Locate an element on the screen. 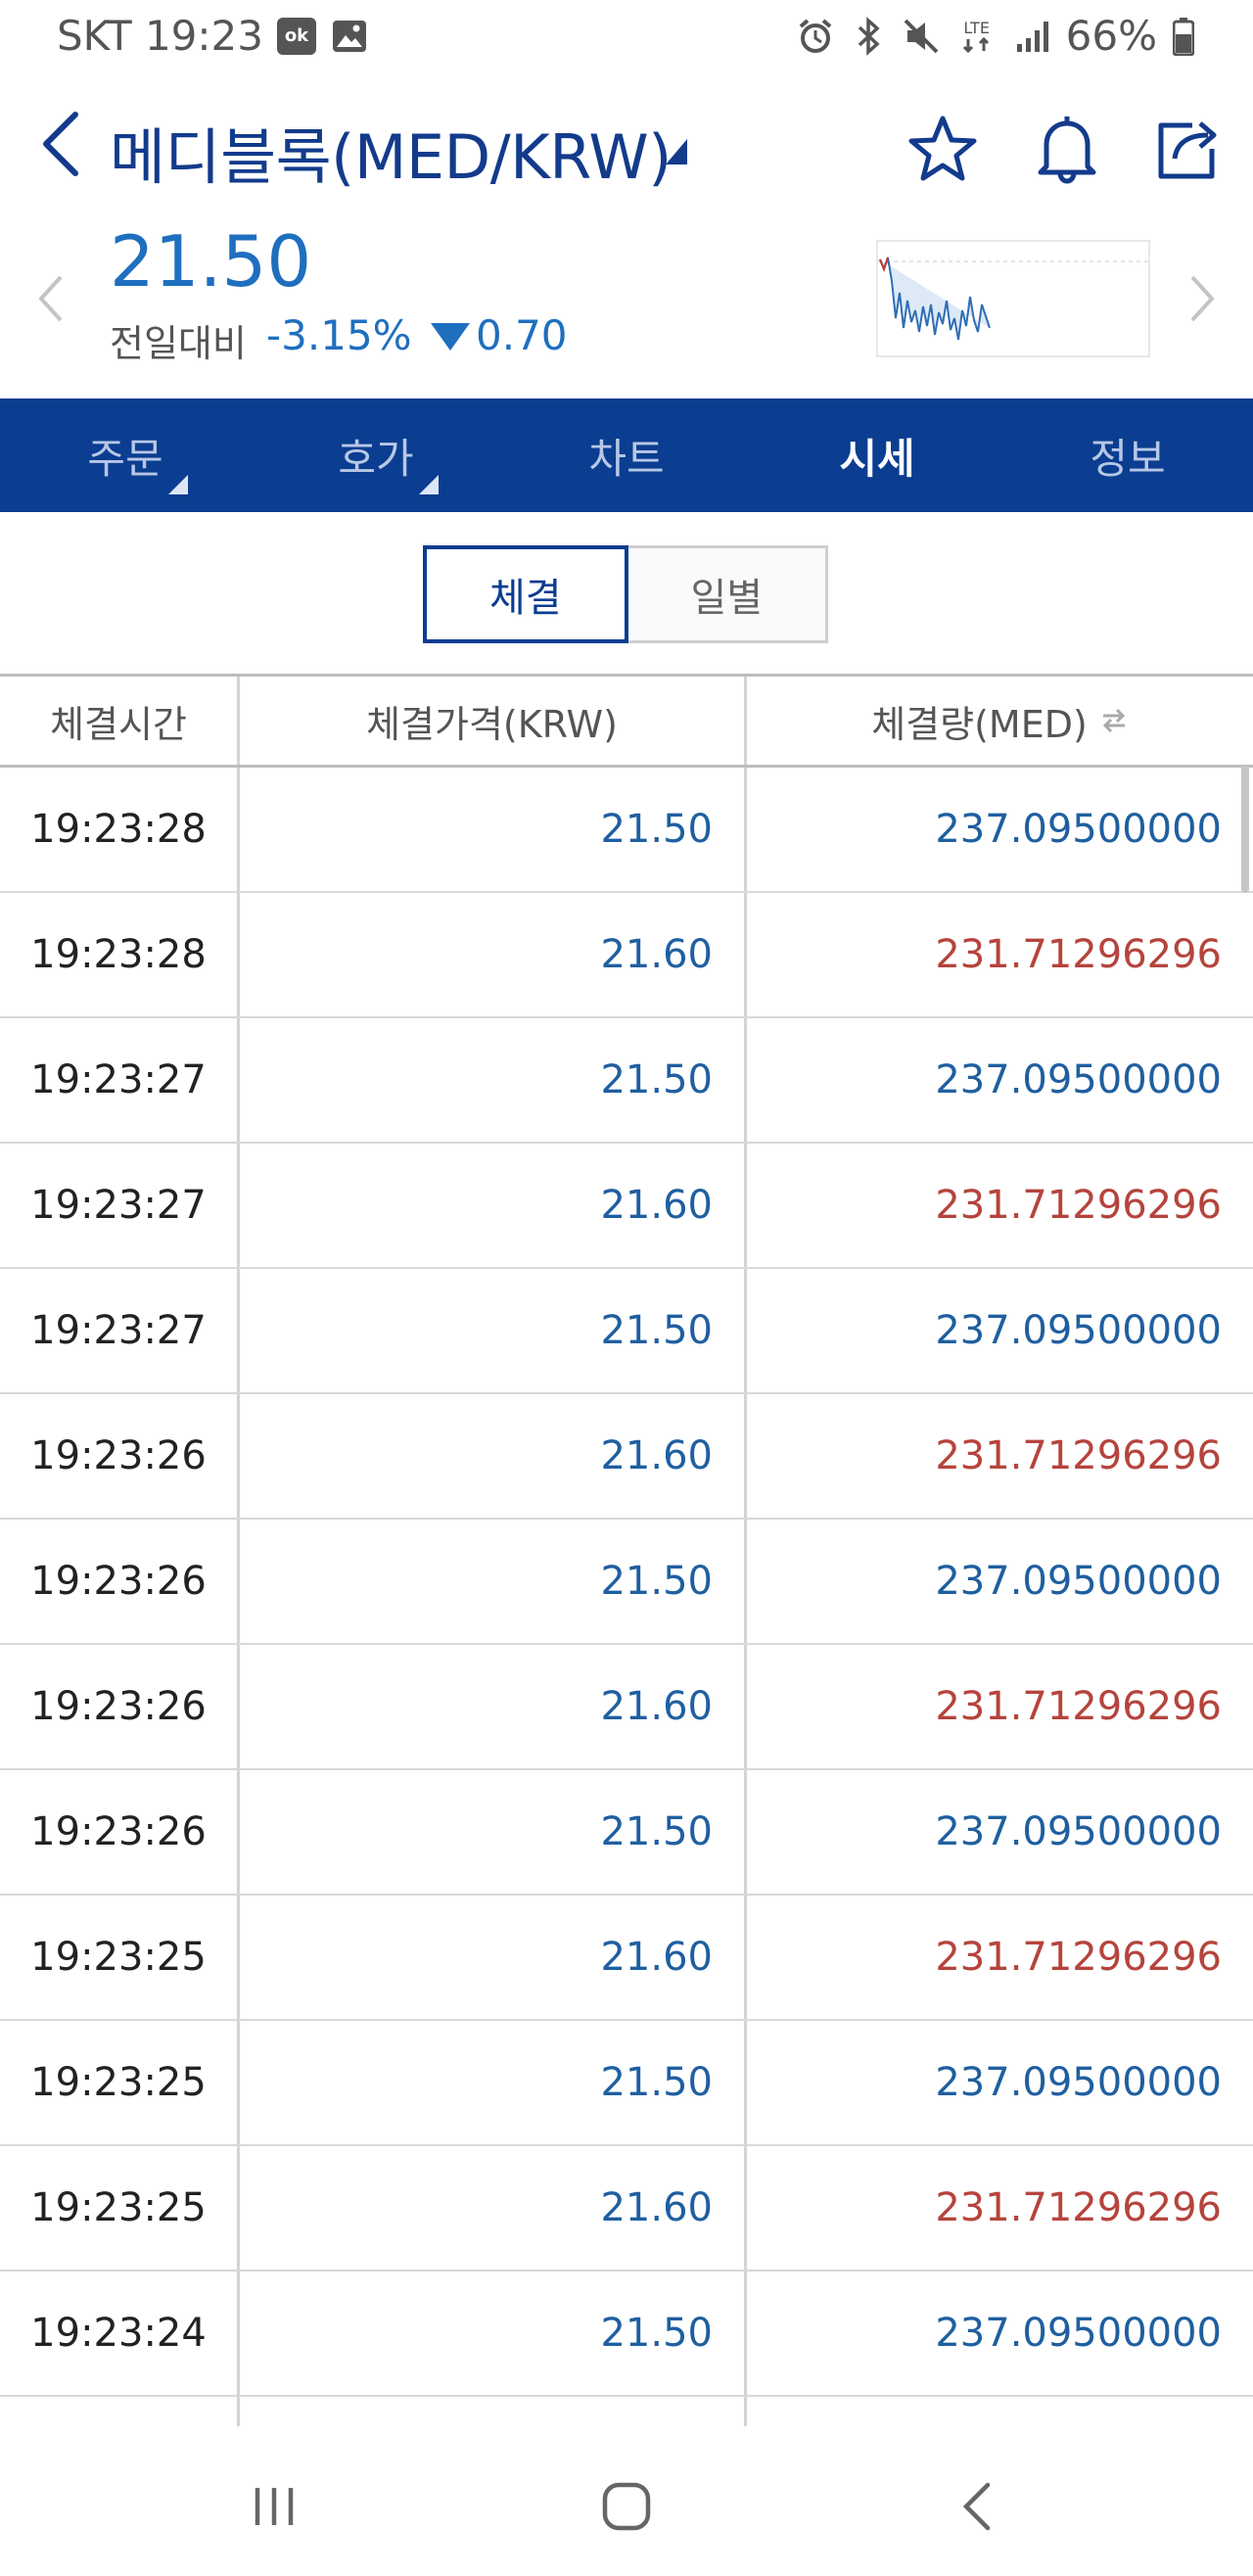  view-toggle: 체결 일별 is located at coordinates (625, 594).